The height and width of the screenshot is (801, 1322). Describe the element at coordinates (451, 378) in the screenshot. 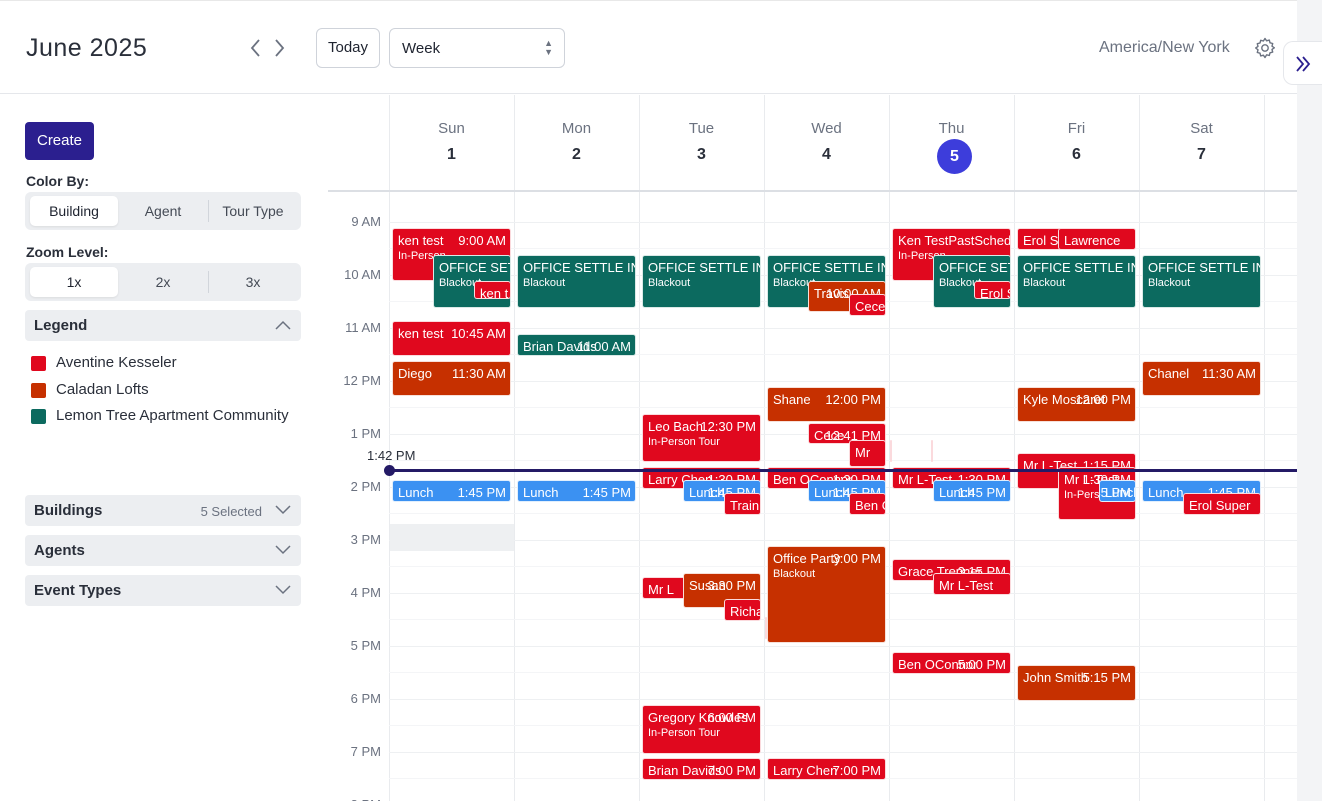

I see `calendar-event: Diego 11:30 AM` at that location.